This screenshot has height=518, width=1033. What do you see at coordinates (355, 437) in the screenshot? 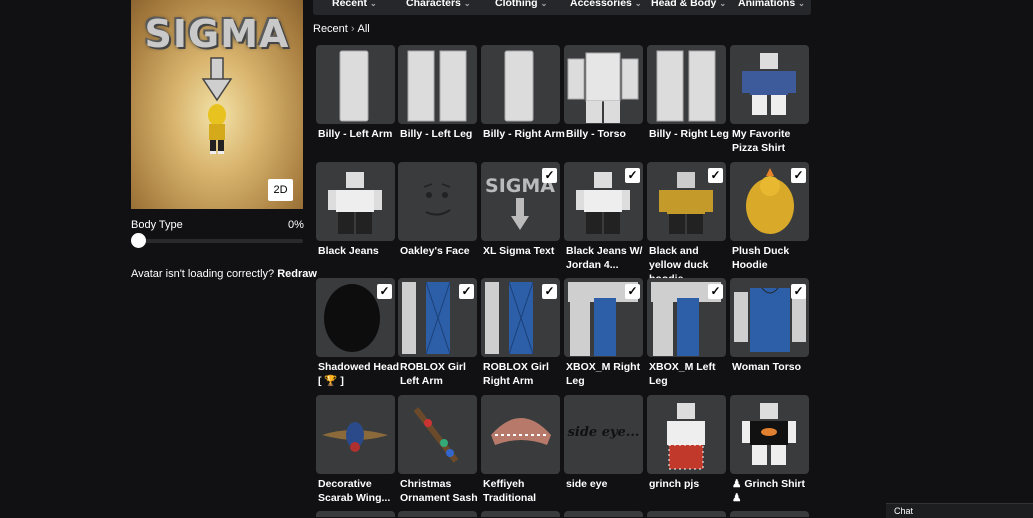
I see `scarab-icon` at bounding box center [355, 437].